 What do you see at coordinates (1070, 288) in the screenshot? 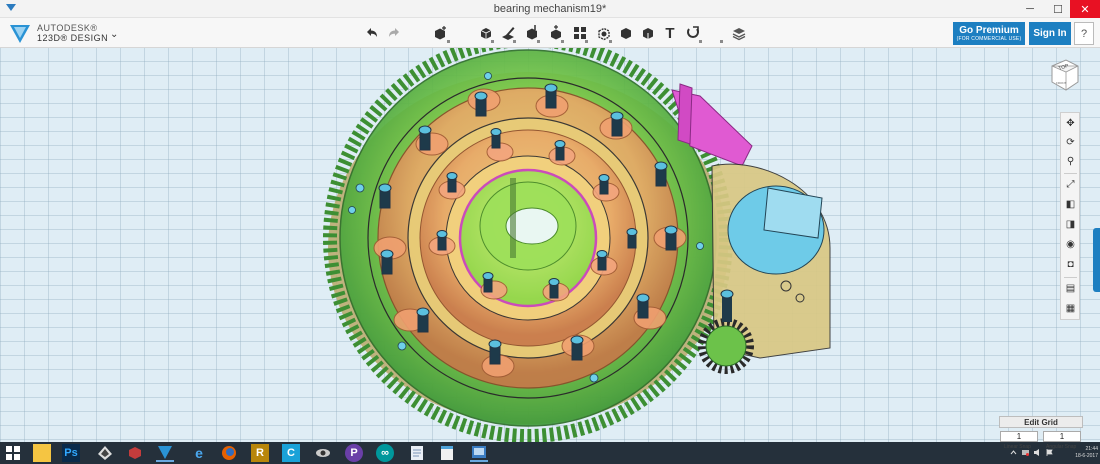
I see `display-icon: ▤` at bounding box center [1070, 288].